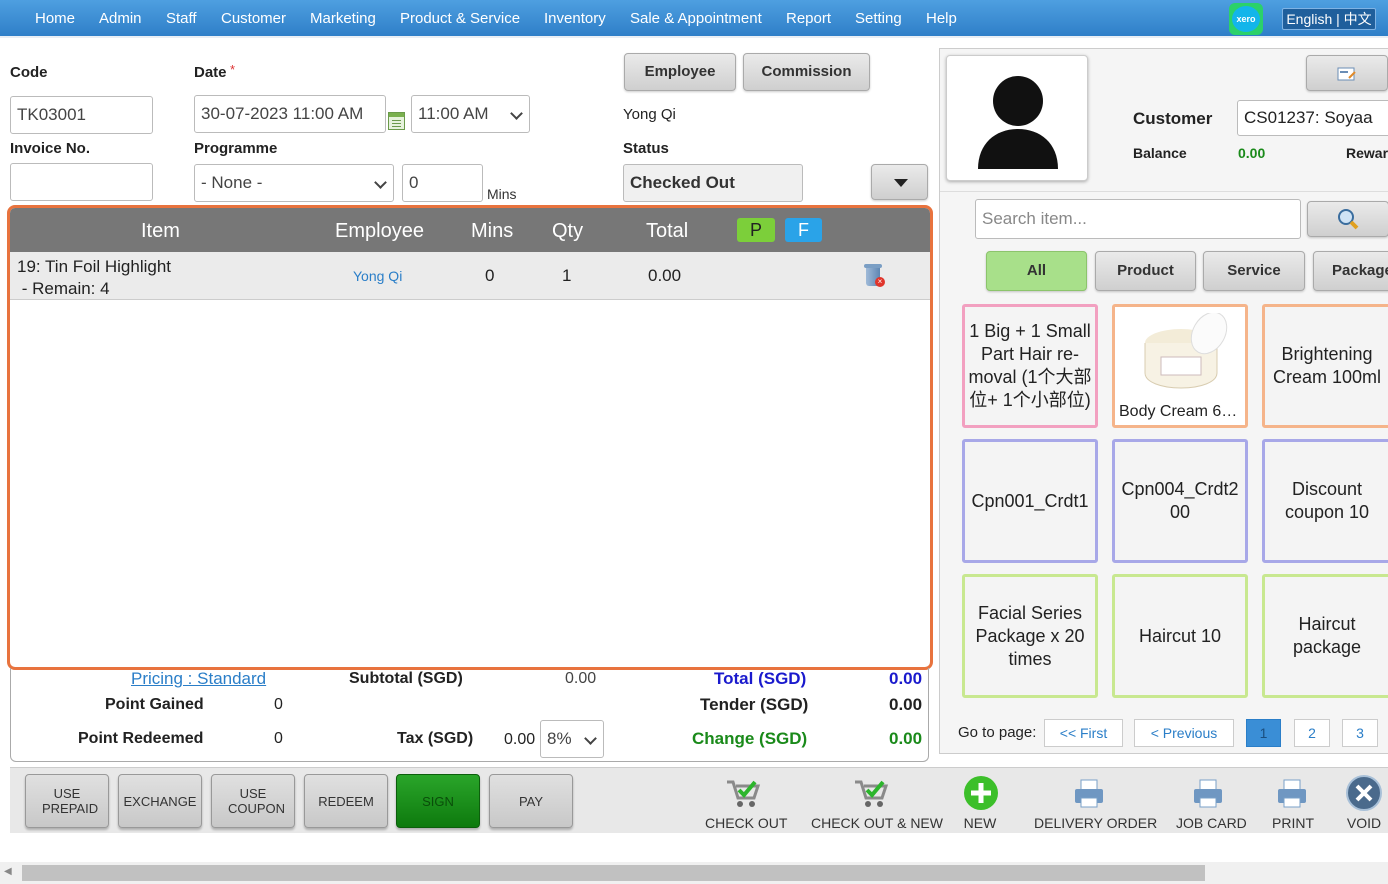 This screenshot has height=884, width=1388. What do you see at coordinates (1360, 733) in the screenshot?
I see `page-3-button: 3` at bounding box center [1360, 733].